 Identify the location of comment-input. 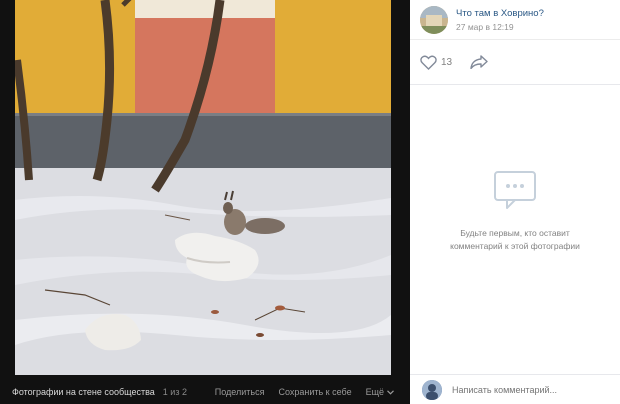
(527, 389).